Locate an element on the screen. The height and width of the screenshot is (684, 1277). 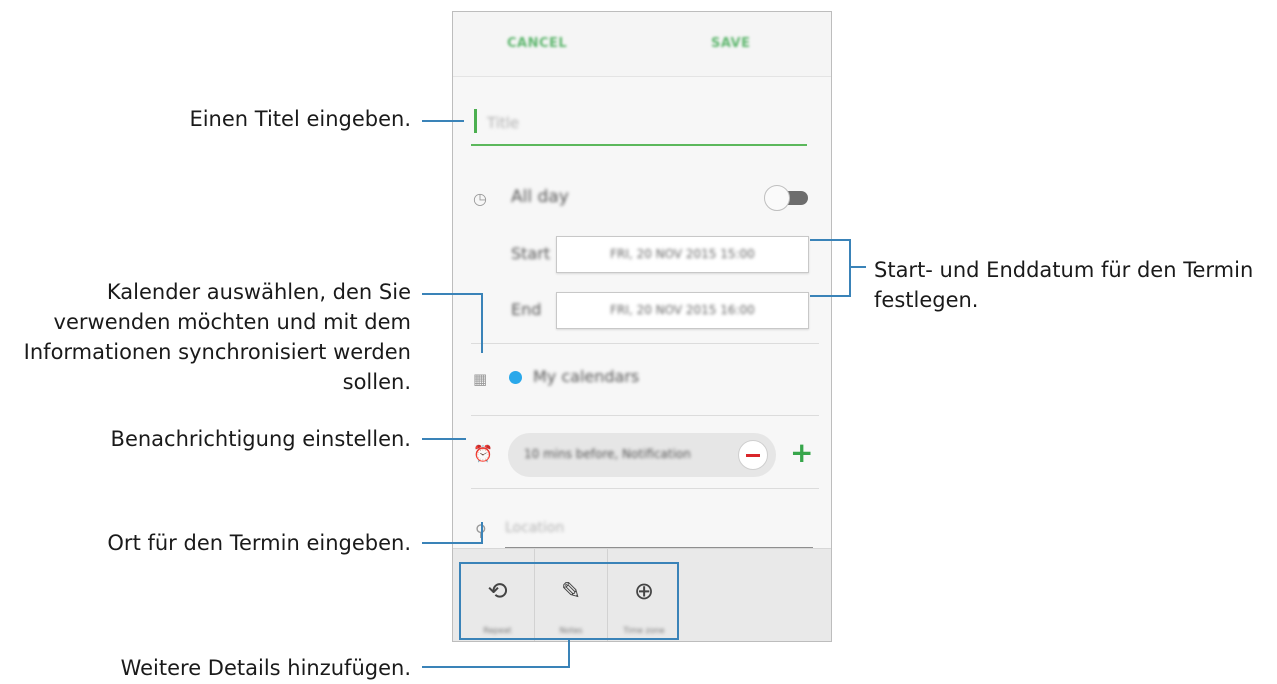
title-input: Title is located at coordinates (639, 126).